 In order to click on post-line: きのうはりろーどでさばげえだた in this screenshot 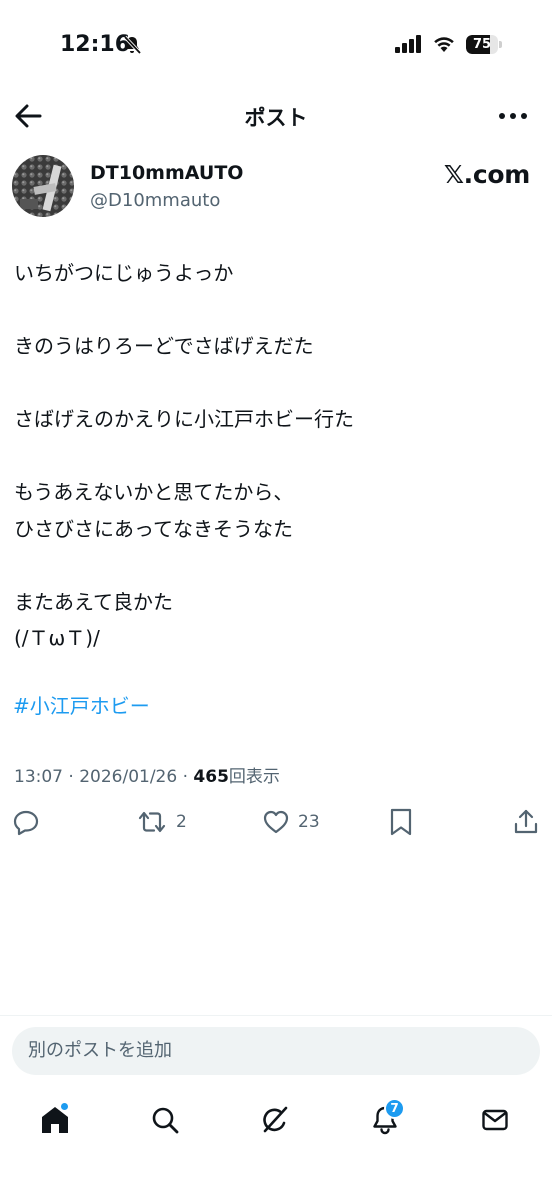, I will do `click(164, 346)`.